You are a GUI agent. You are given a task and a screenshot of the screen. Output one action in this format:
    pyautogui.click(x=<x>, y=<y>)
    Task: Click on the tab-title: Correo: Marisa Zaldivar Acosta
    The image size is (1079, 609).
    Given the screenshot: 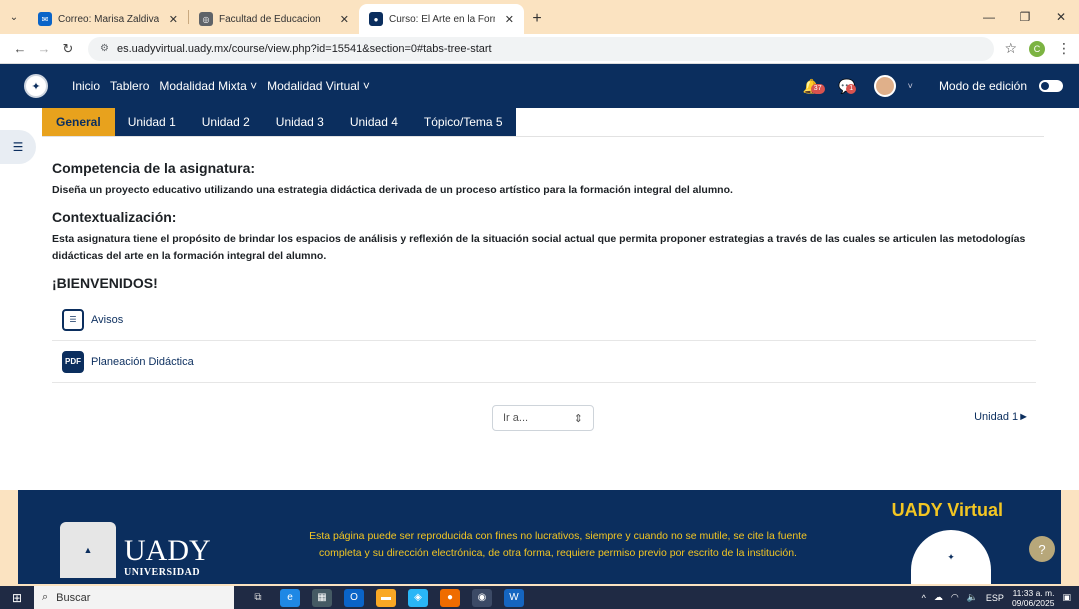 What is the action you would take?
    pyautogui.click(x=108, y=19)
    